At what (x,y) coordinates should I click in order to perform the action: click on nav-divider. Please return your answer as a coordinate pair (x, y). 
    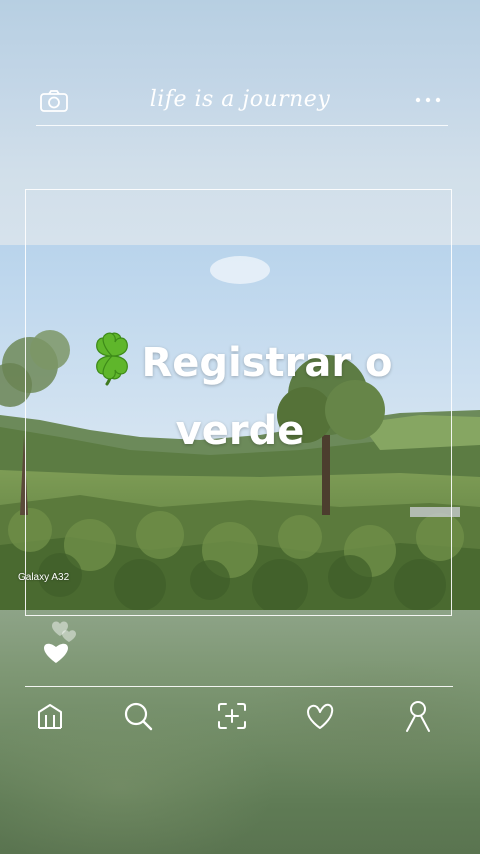
    Looking at the image, I should click on (239, 686).